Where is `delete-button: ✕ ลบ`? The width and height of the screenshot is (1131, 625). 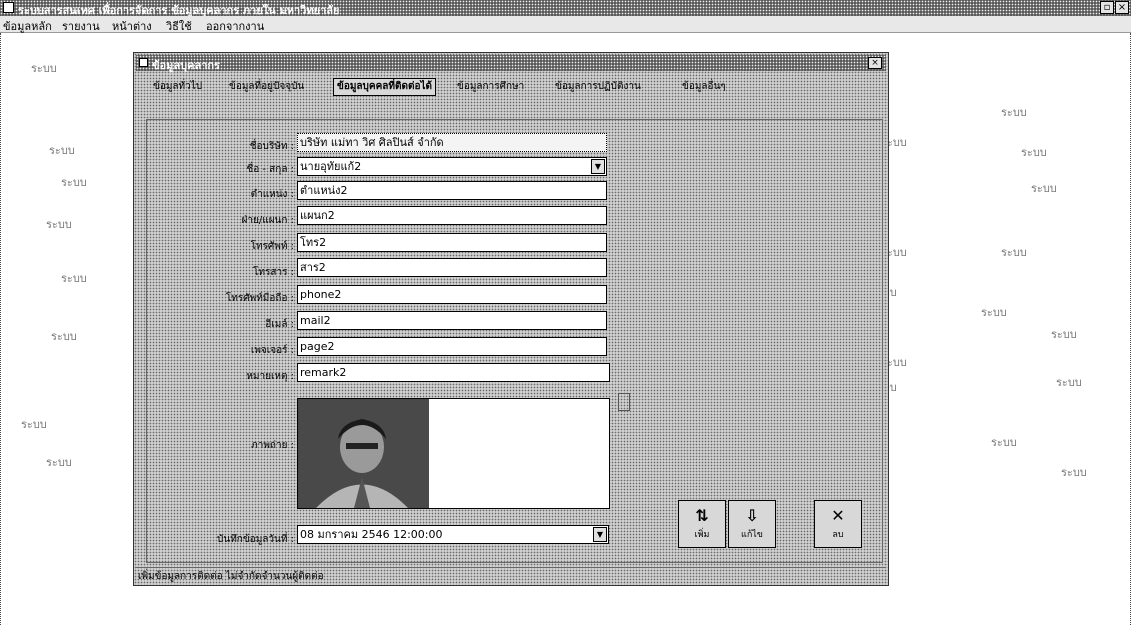 delete-button: ✕ ลบ is located at coordinates (838, 524).